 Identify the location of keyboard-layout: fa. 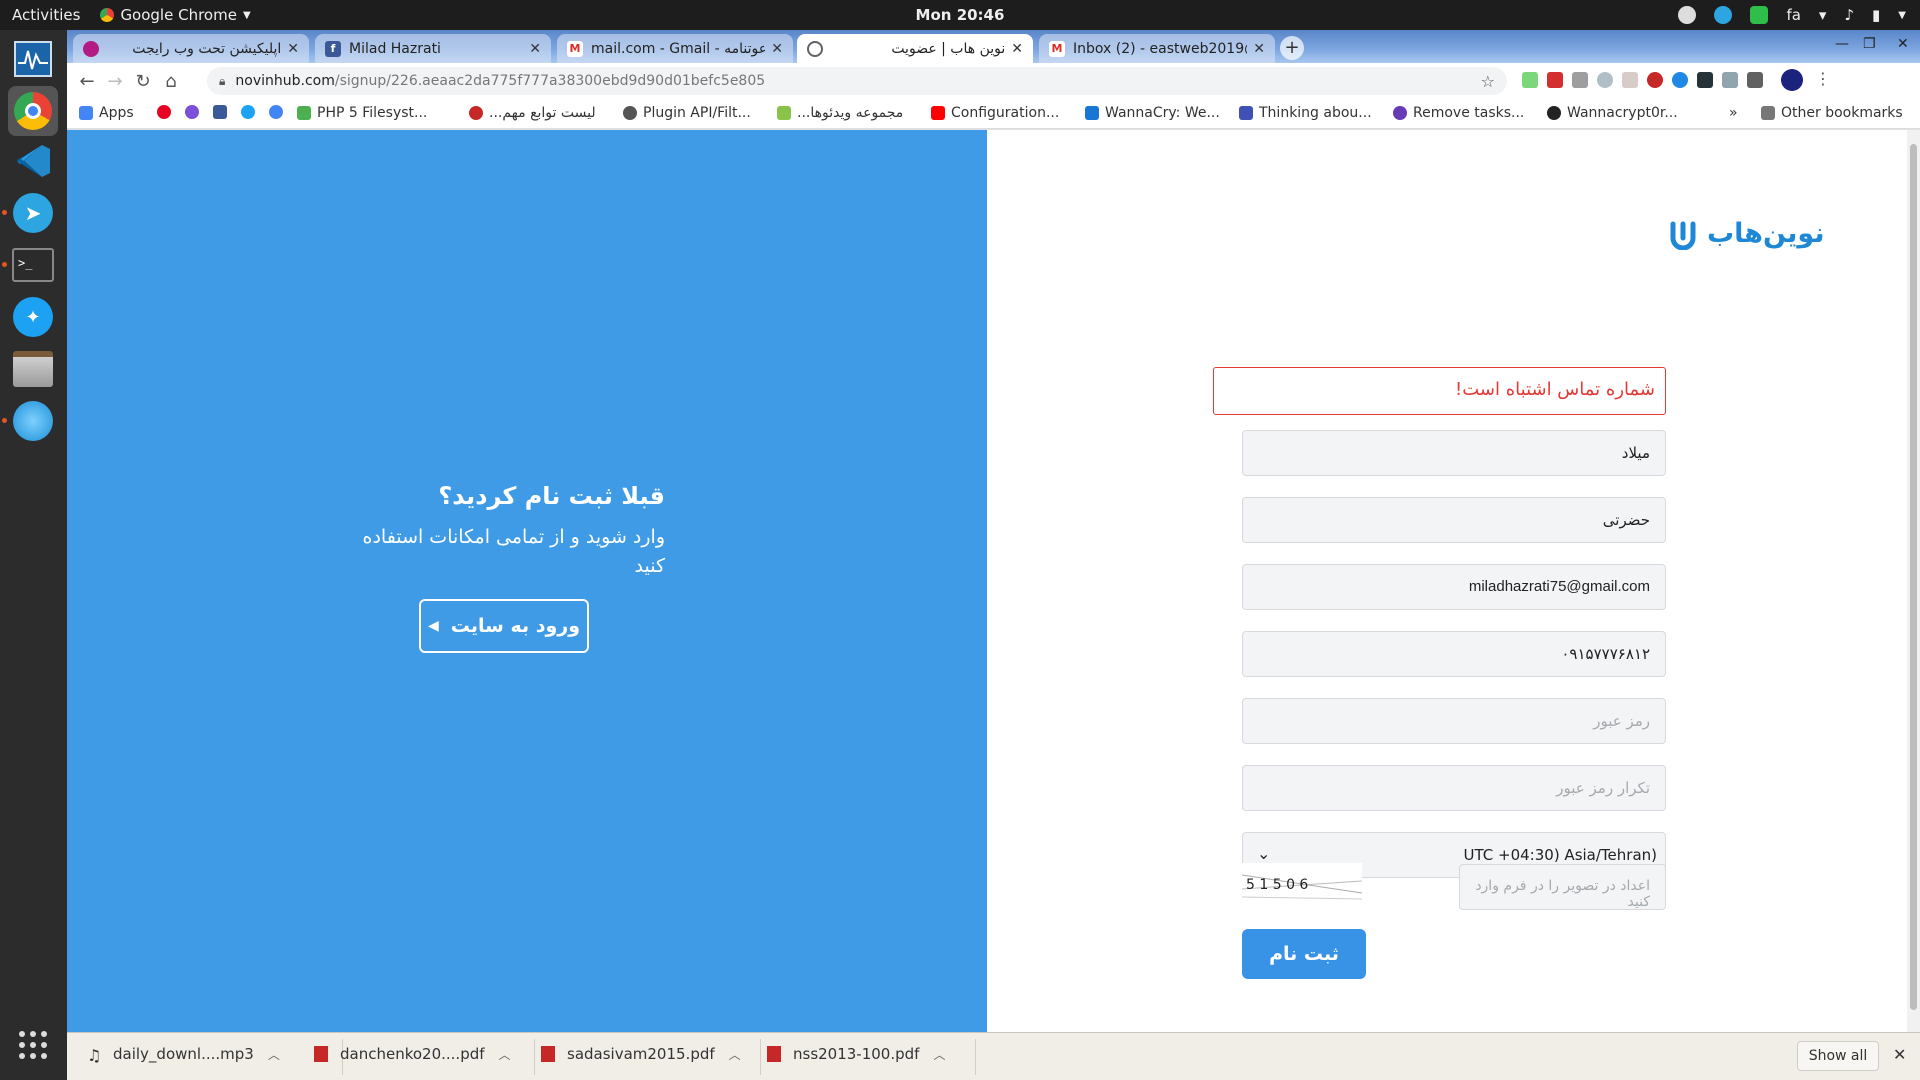
(1793, 15).